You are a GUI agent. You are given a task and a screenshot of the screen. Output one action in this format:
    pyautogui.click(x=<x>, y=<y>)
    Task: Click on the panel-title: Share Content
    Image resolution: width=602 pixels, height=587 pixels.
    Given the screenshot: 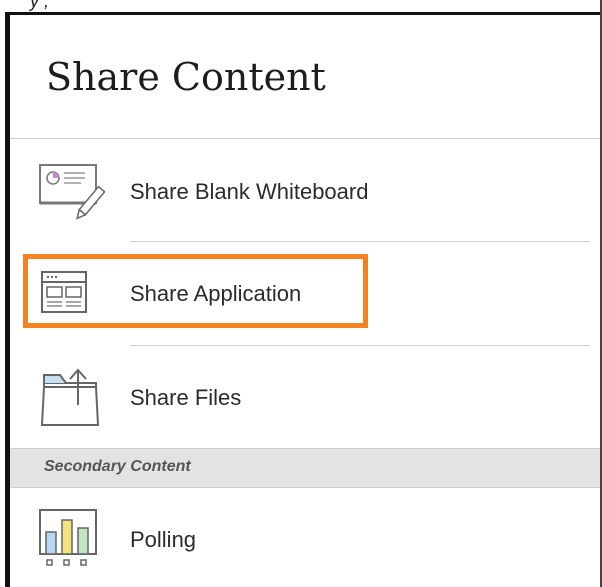 What is the action you would take?
    pyautogui.click(x=186, y=77)
    